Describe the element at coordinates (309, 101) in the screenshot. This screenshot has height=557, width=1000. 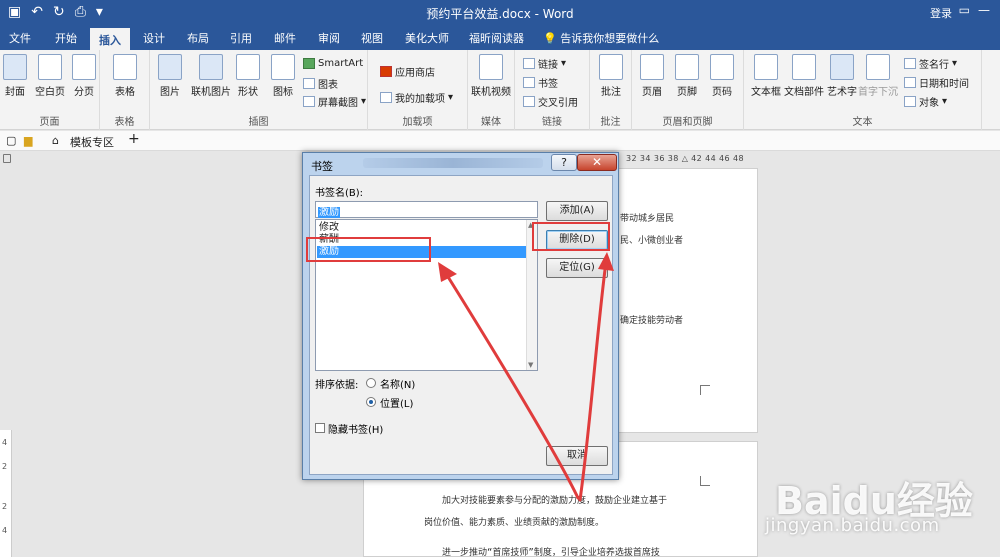
I see `screenshot-icon` at that location.